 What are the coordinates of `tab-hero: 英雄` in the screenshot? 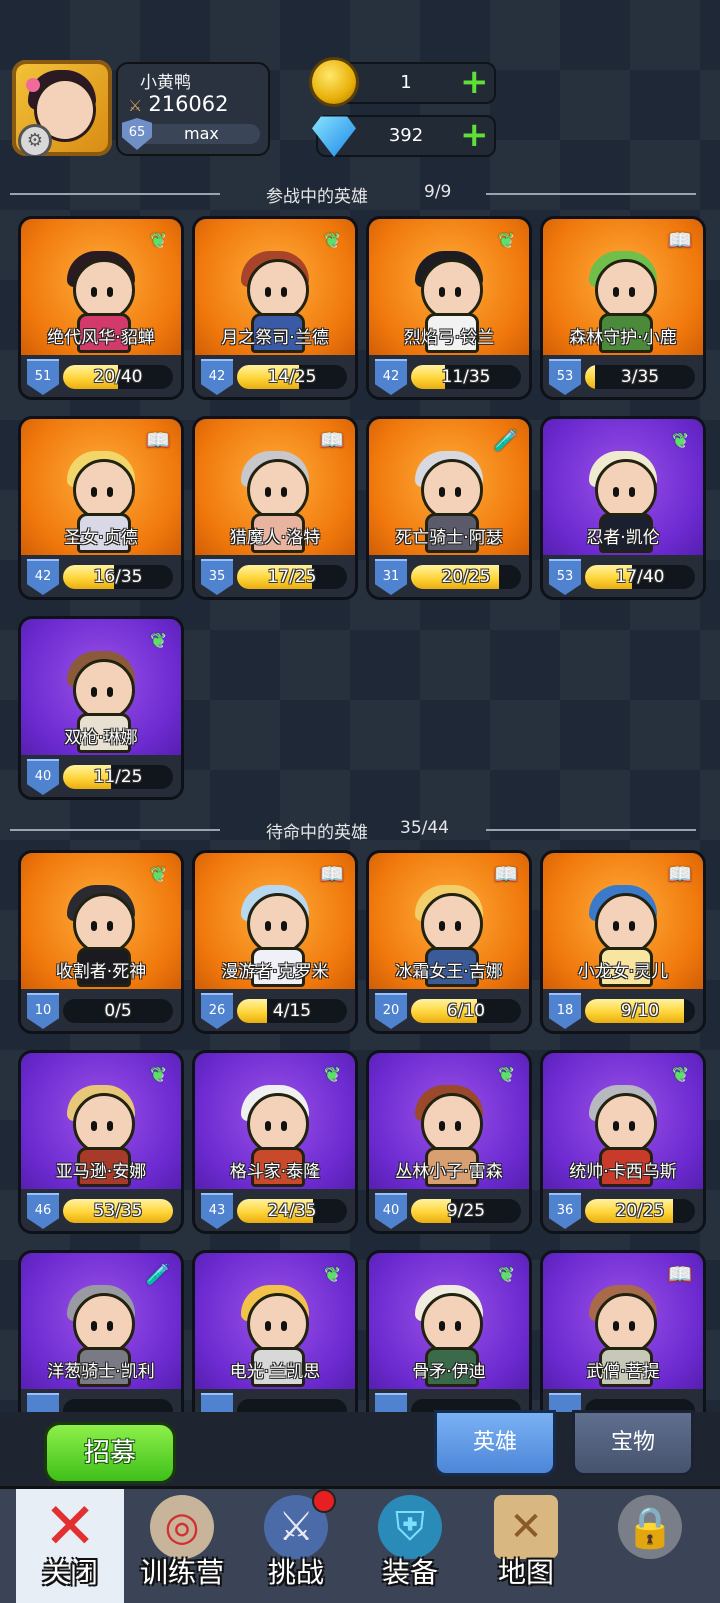 It's located at (495, 1443).